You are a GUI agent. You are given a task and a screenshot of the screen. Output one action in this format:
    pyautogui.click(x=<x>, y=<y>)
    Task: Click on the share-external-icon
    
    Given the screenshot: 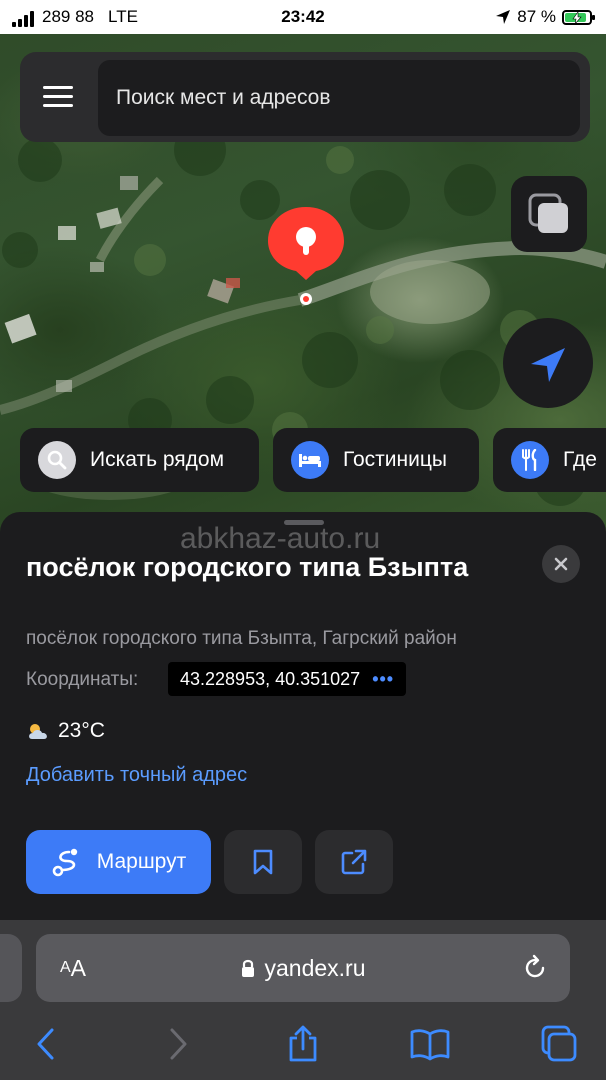 What is the action you would take?
    pyautogui.click(x=354, y=862)
    